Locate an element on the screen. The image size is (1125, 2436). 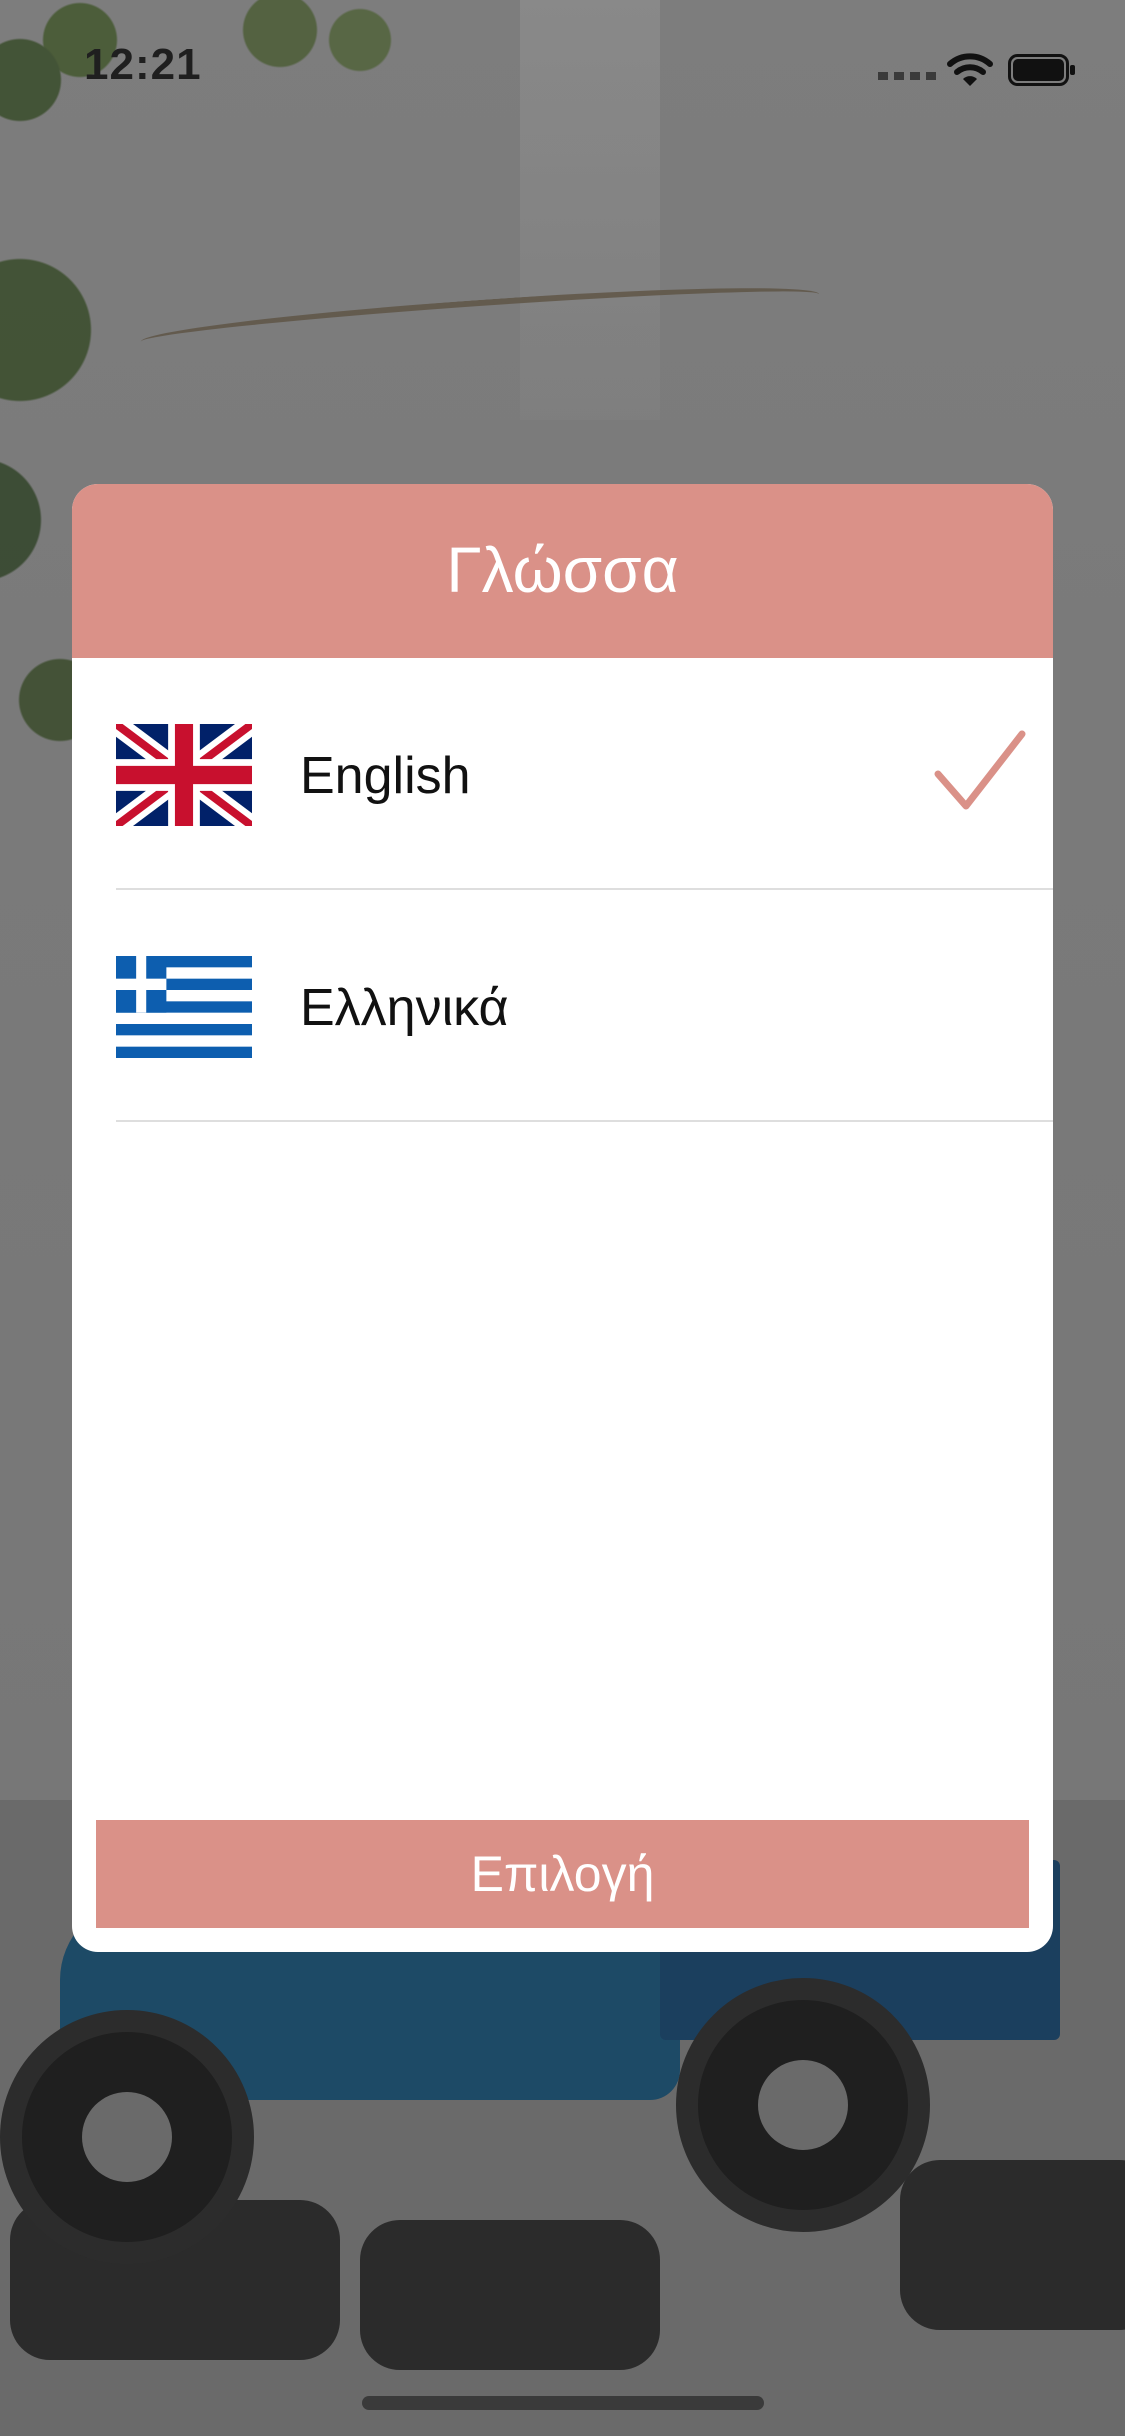
dialog-header: Γλώσσα is located at coordinates (562, 571).